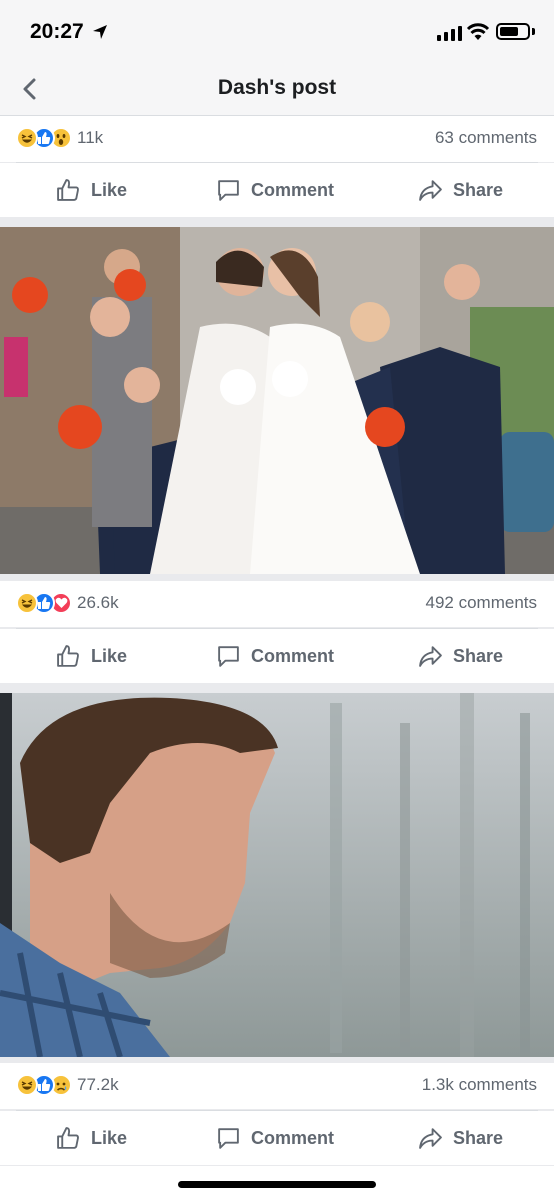  Describe the element at coordinates (479, 1085) in the screenshot. I see `comments-count-link: 1.3k comments` at that location.